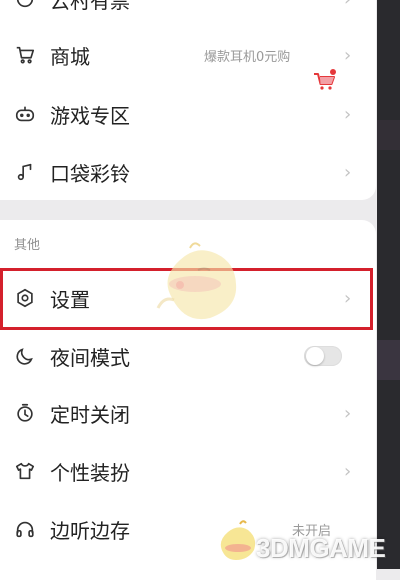 The image size is (400, 580). What do you see at coordinates (188, 172) in the screenshot?
I see `menu-item-ringtone: 口袋彩铃 ›` at bounding box center [188, 172].